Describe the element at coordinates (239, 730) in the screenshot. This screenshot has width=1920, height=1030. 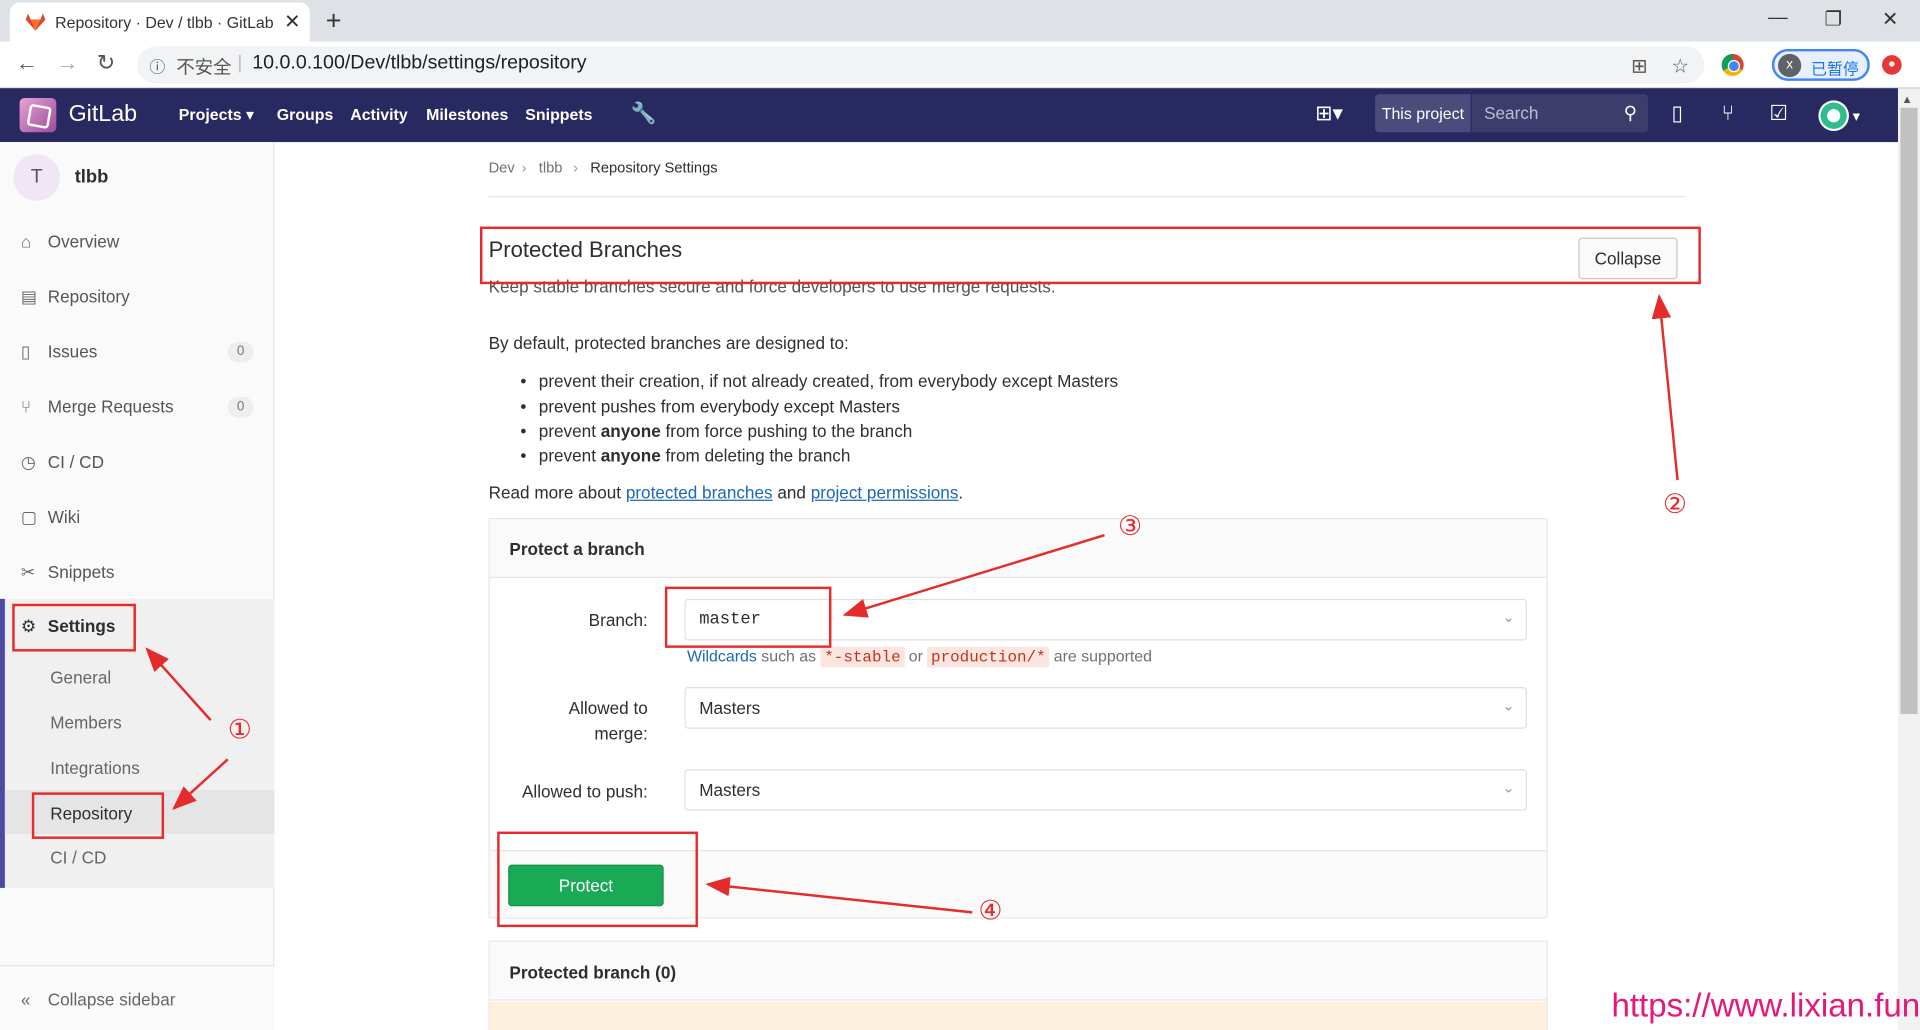
I see `annotation-number-1: ①` at that location.